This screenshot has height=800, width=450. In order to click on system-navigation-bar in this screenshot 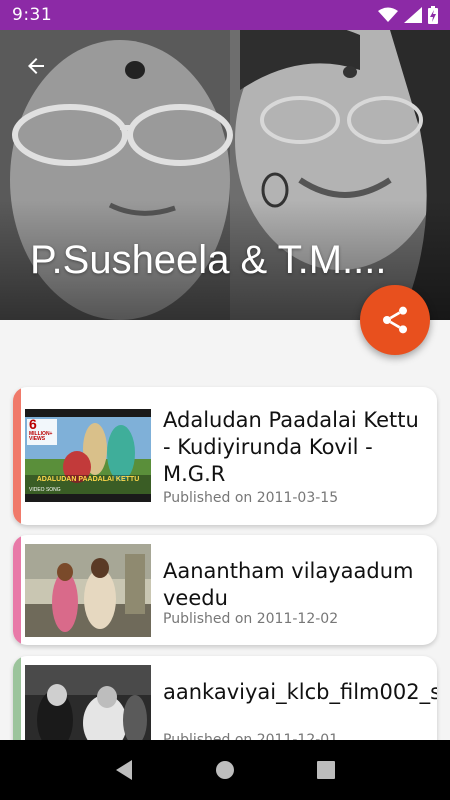, I will do `click(225, 770)`.